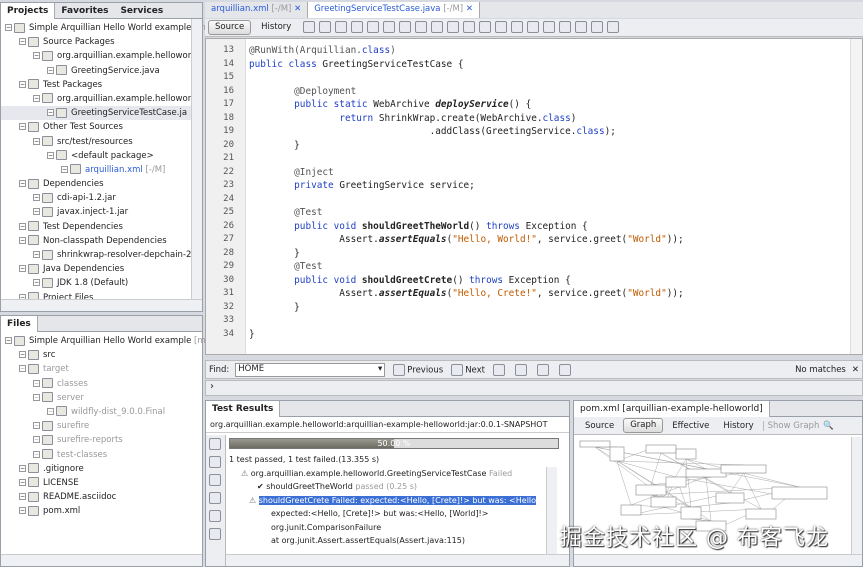  I want to click on editor-tab-testcase: GreetingServiceTestCase.java [-/M] ✕, so click(394, 10).